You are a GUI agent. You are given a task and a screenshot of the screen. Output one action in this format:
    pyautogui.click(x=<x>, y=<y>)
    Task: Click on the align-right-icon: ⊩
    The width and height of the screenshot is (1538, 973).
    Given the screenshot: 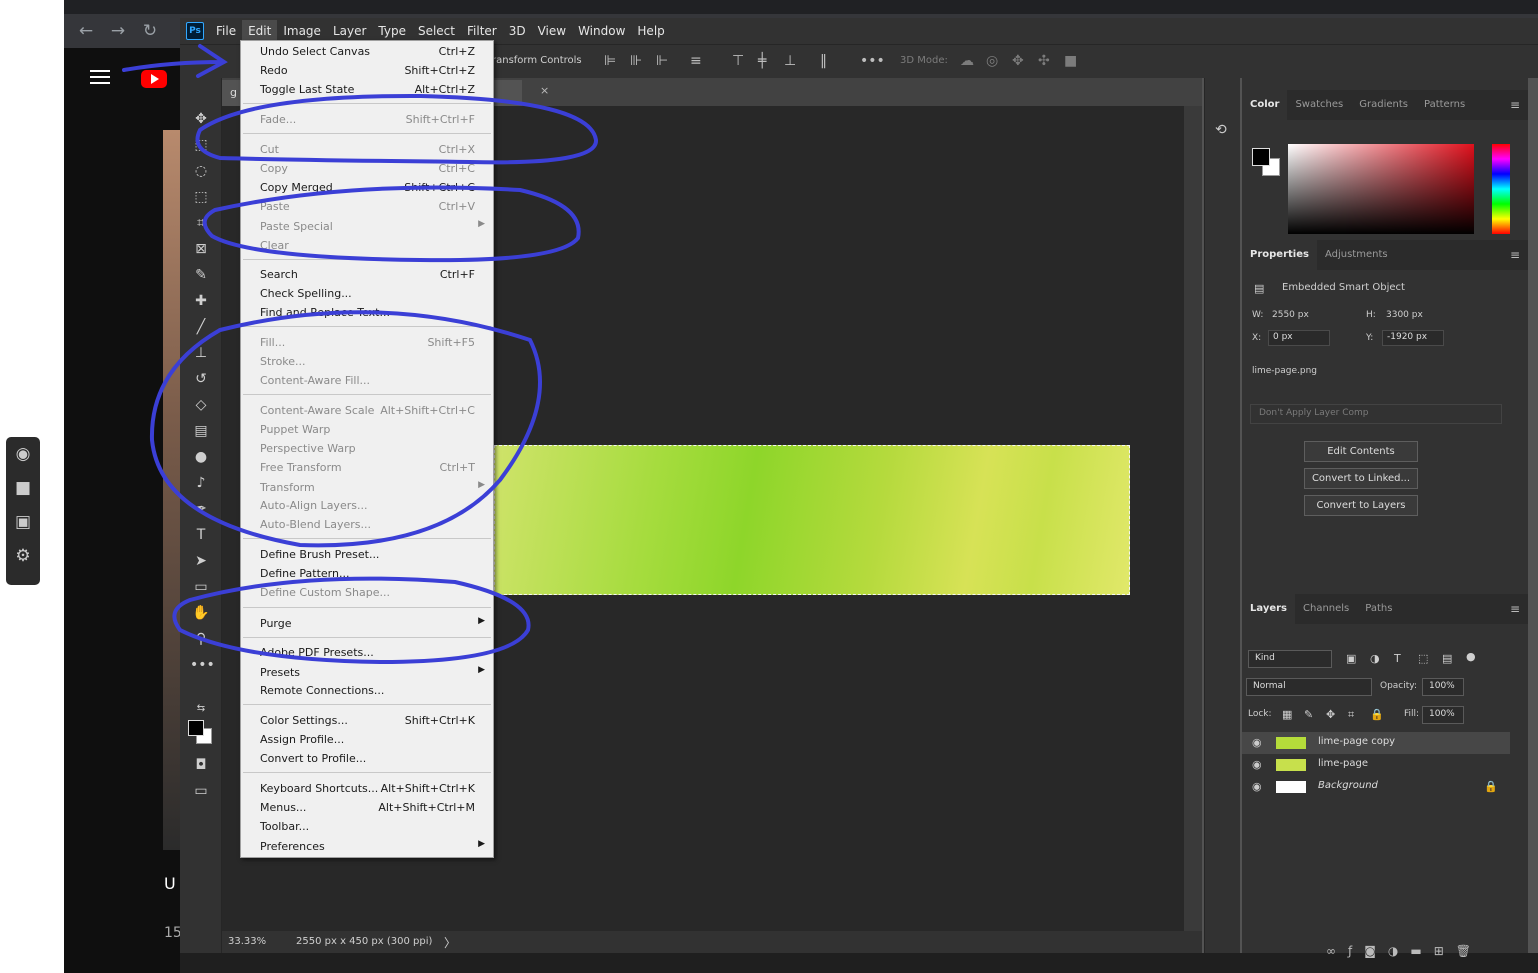 What is the action you would take?
    pyautogui.click(x=662, y=61)
    